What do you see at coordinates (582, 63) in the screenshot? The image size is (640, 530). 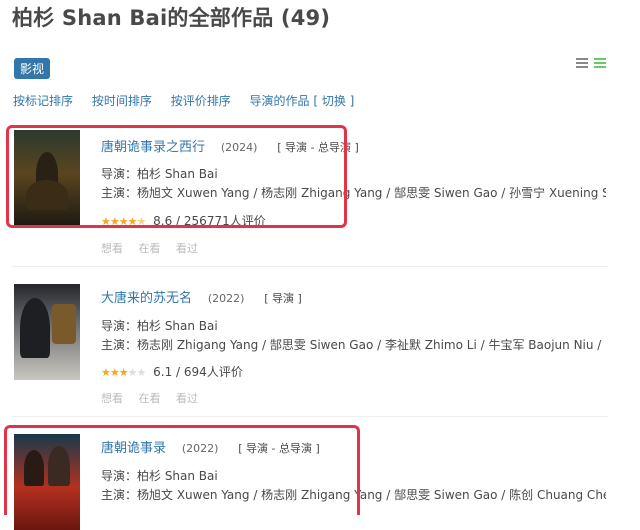 I see `list-view-icon` at bounding box center [582, 63].